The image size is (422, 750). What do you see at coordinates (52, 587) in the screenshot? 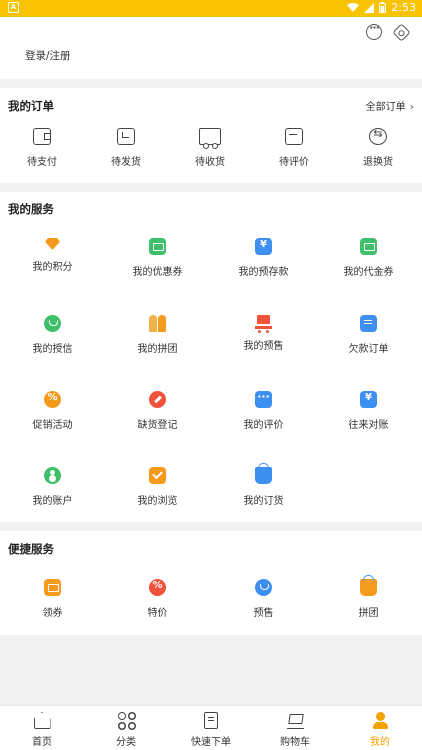
I see `coupon-collect-icon` at bounding box center [52, 587].